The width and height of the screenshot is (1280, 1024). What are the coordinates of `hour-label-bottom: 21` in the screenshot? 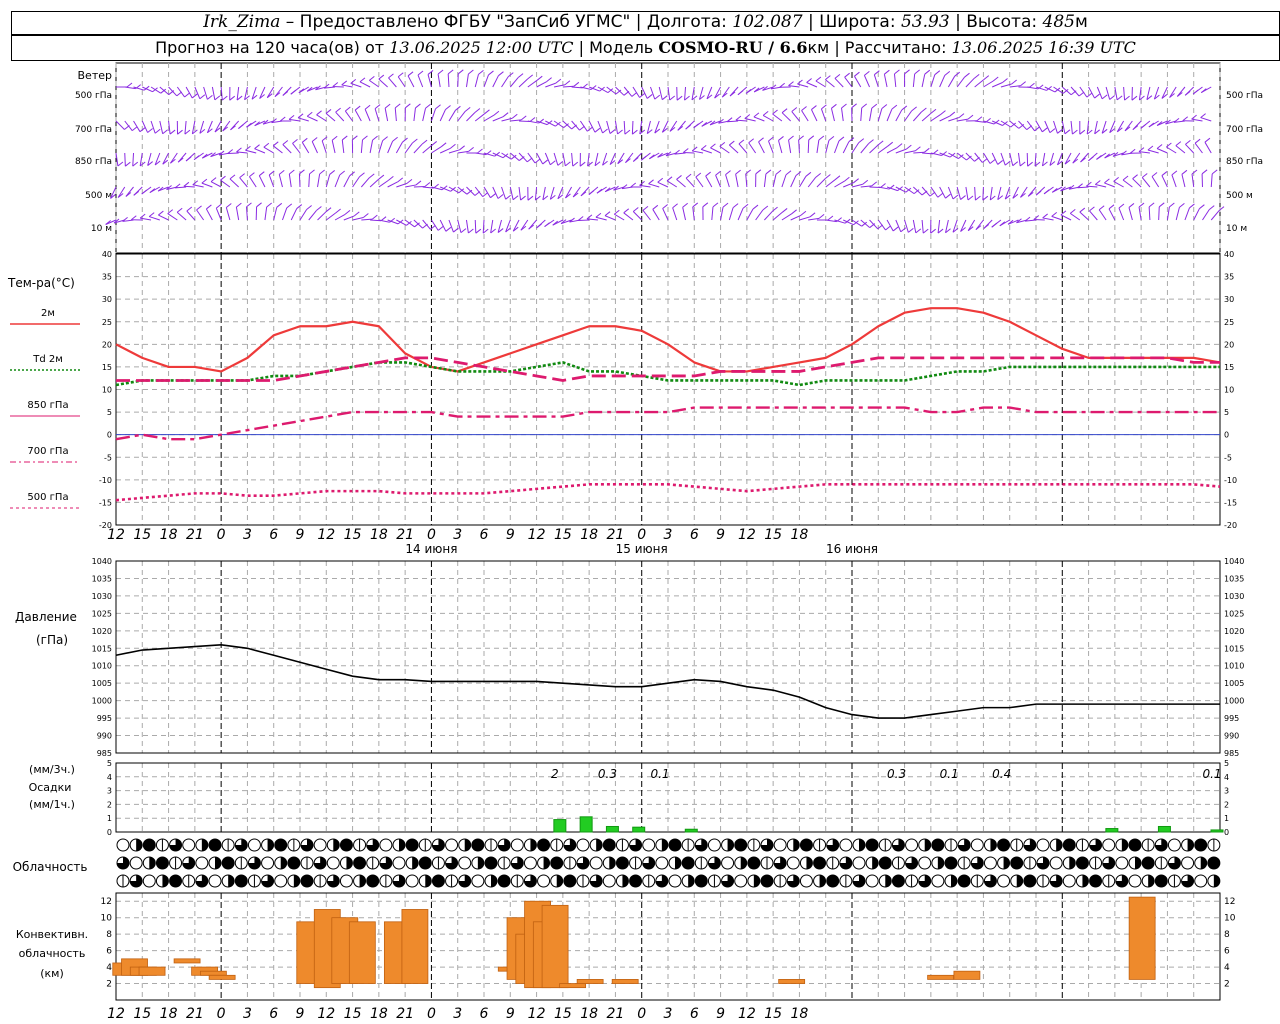 It's located at (195, 1014).